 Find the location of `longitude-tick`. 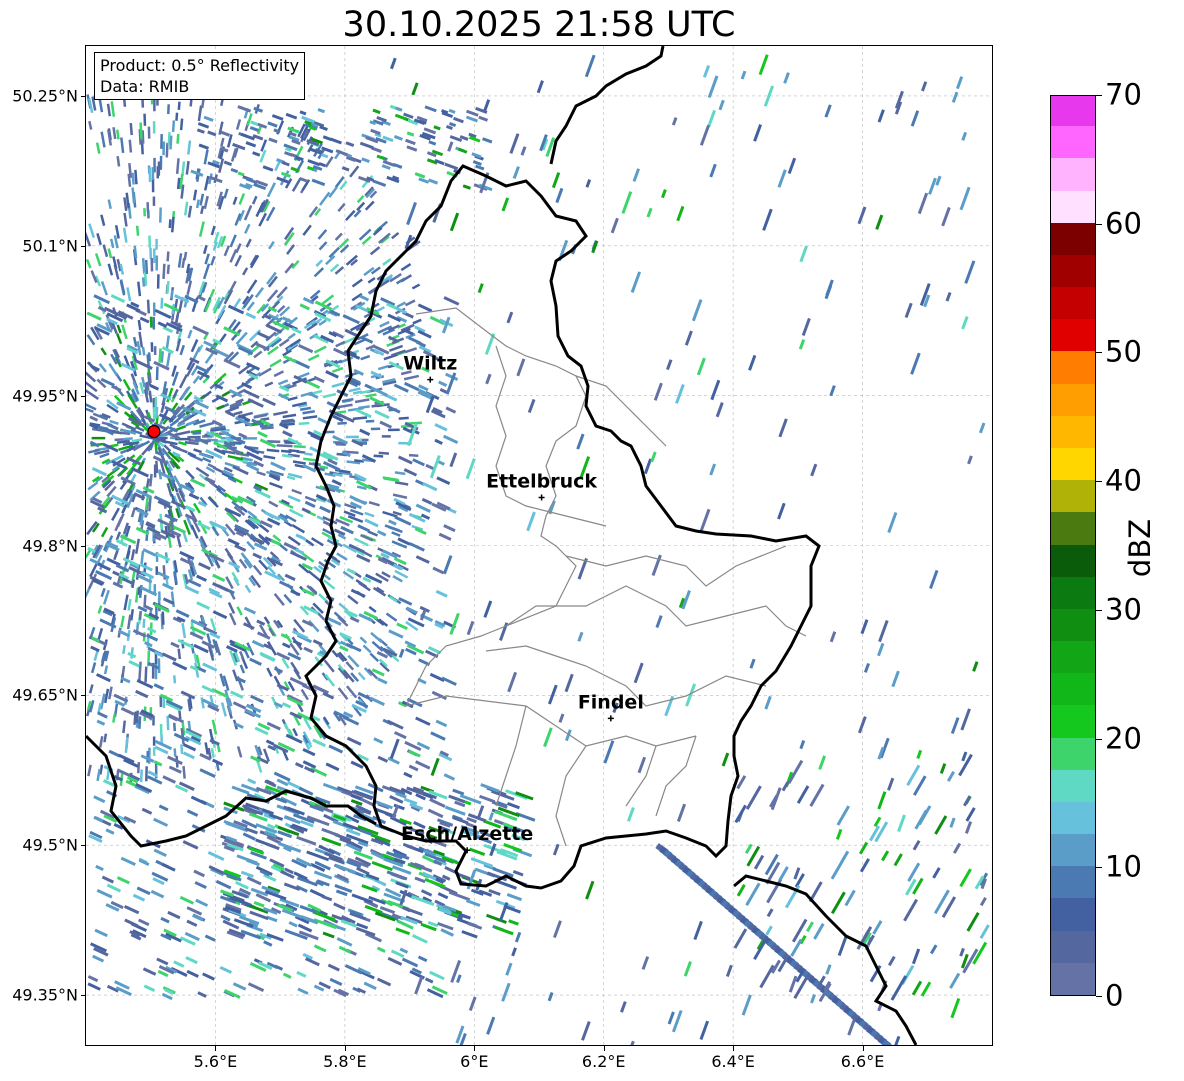

longitude-tick is located at coordinates (475, 1048).